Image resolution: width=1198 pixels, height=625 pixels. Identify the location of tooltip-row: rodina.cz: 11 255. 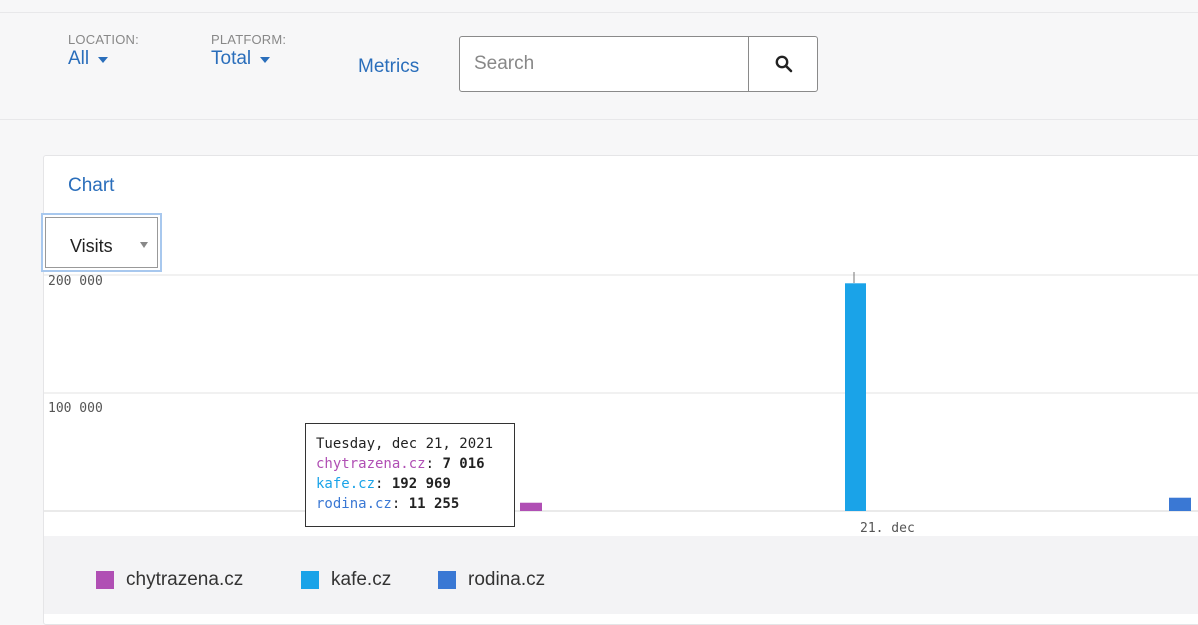
(410, 504).